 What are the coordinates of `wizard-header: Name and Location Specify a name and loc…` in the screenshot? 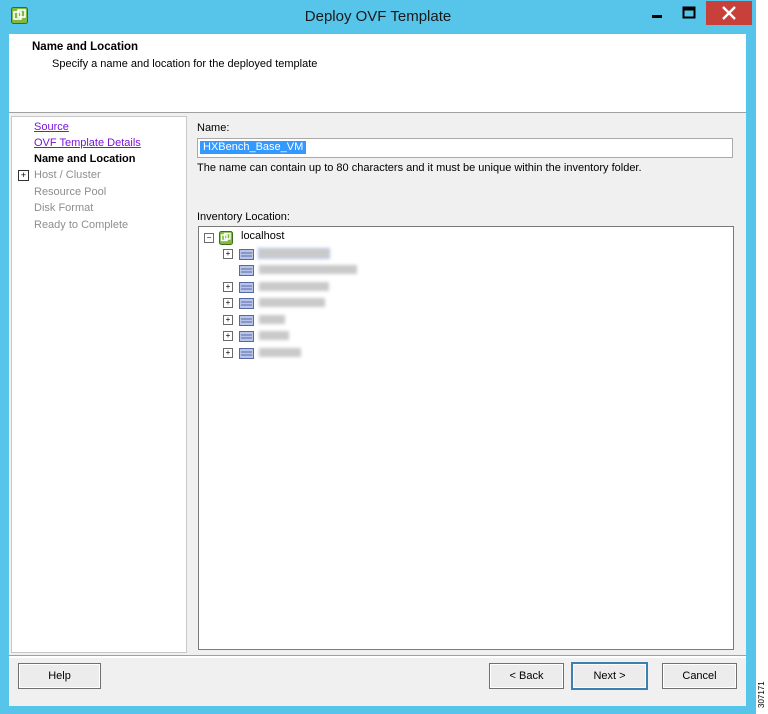 It's located at (377, 73).